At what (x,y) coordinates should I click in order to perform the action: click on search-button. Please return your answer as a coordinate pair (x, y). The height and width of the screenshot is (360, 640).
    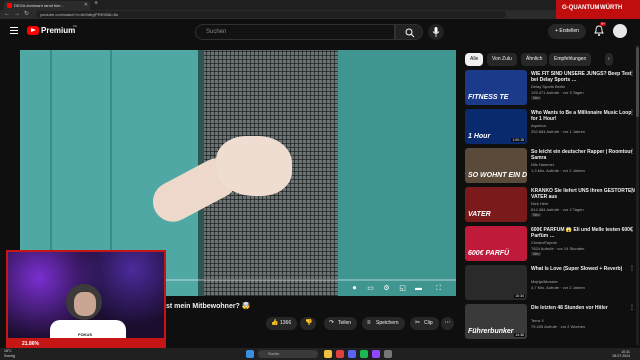
    Looking at the image, I should click on (409, 32).